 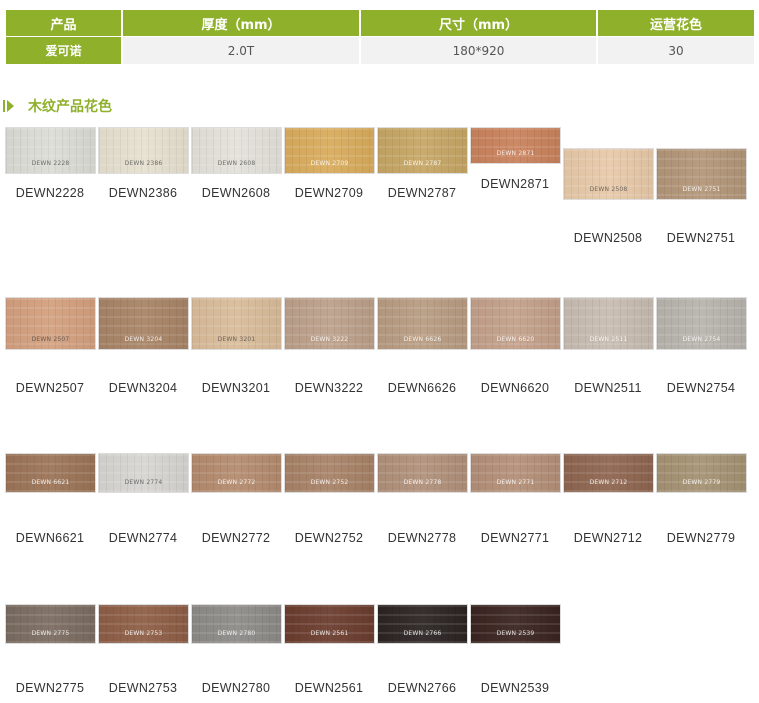 I want to click on swatch-image: DEWN 6621, so click(x=50, y=473).